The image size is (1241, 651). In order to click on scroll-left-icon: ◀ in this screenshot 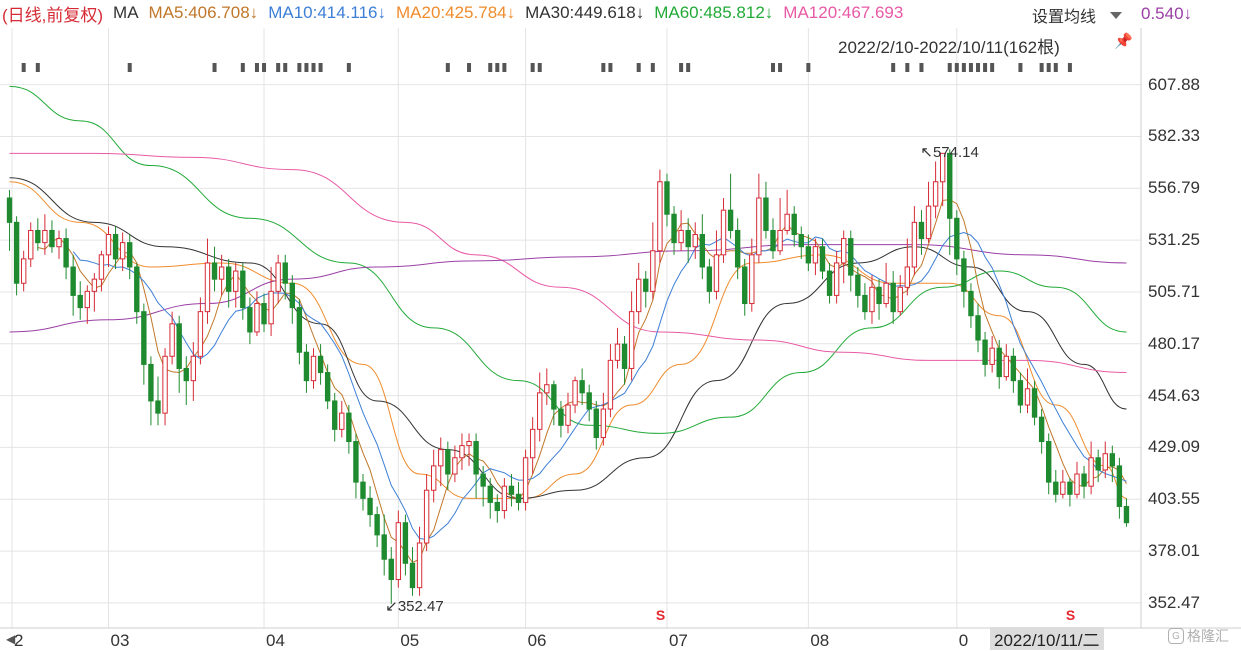, I will do `click(10, 639)`.